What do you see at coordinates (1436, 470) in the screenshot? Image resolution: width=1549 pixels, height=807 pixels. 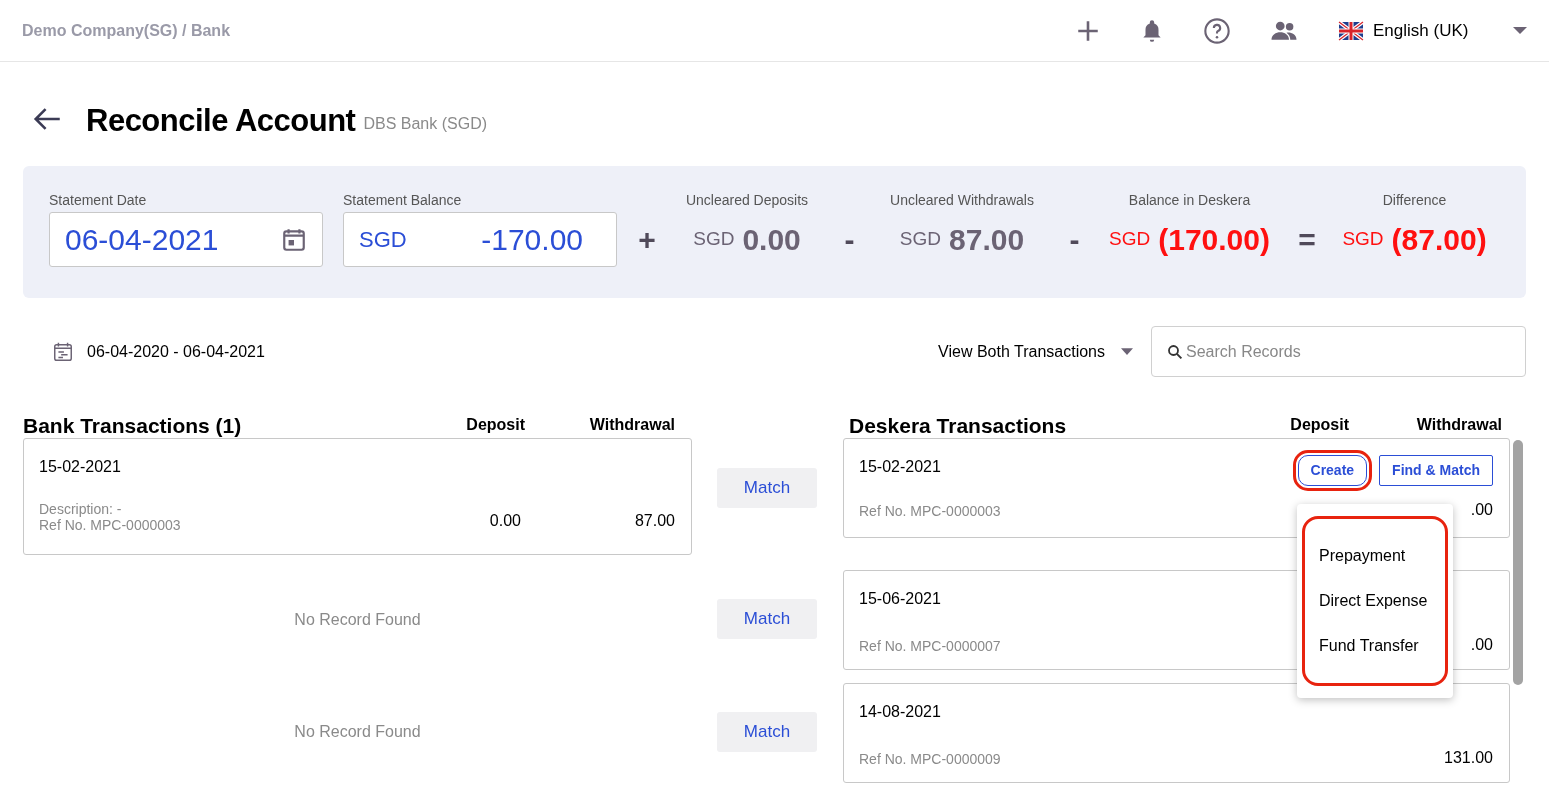 I see `action-button: Find & Match` at bounding box center [1436, 470].